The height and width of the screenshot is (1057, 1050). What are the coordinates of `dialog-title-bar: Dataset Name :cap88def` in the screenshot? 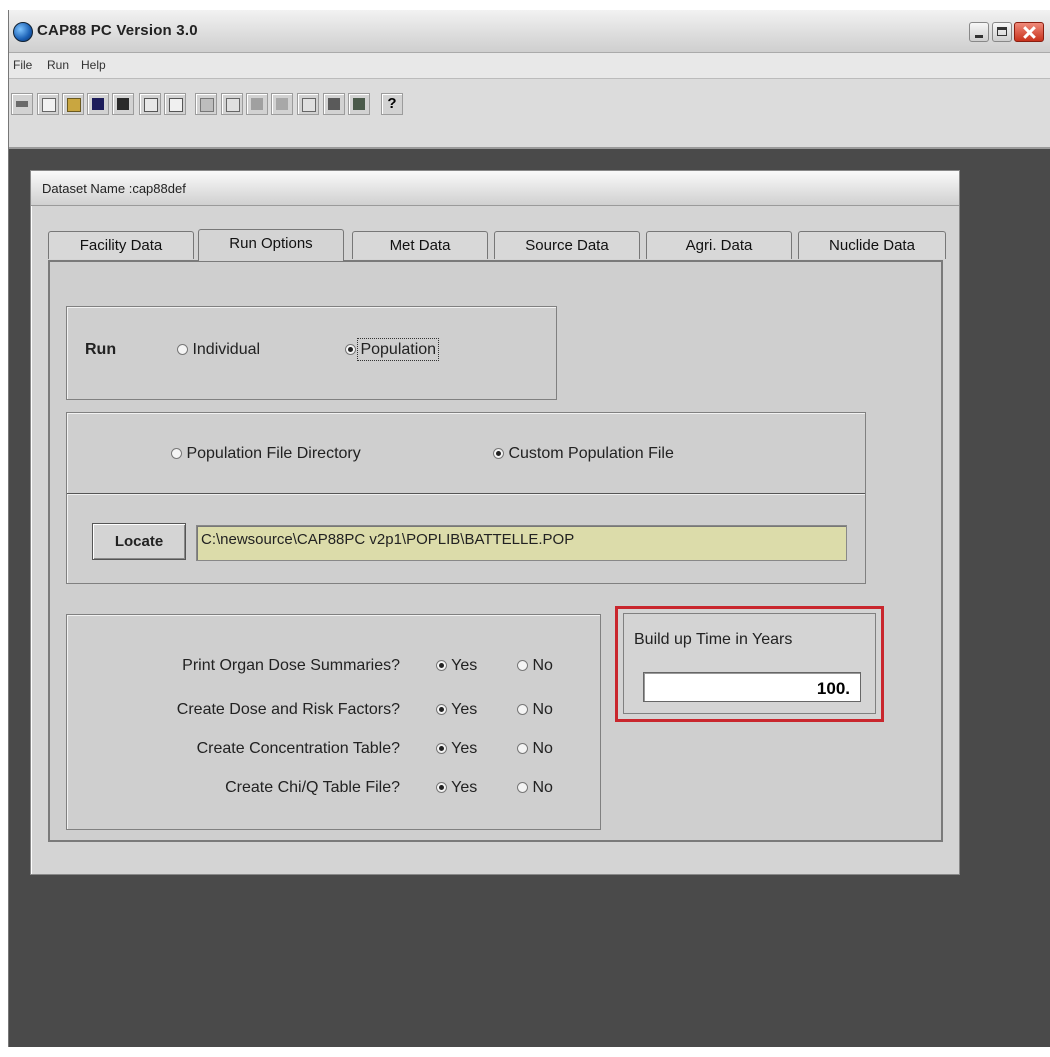 It's located at (495, 188).